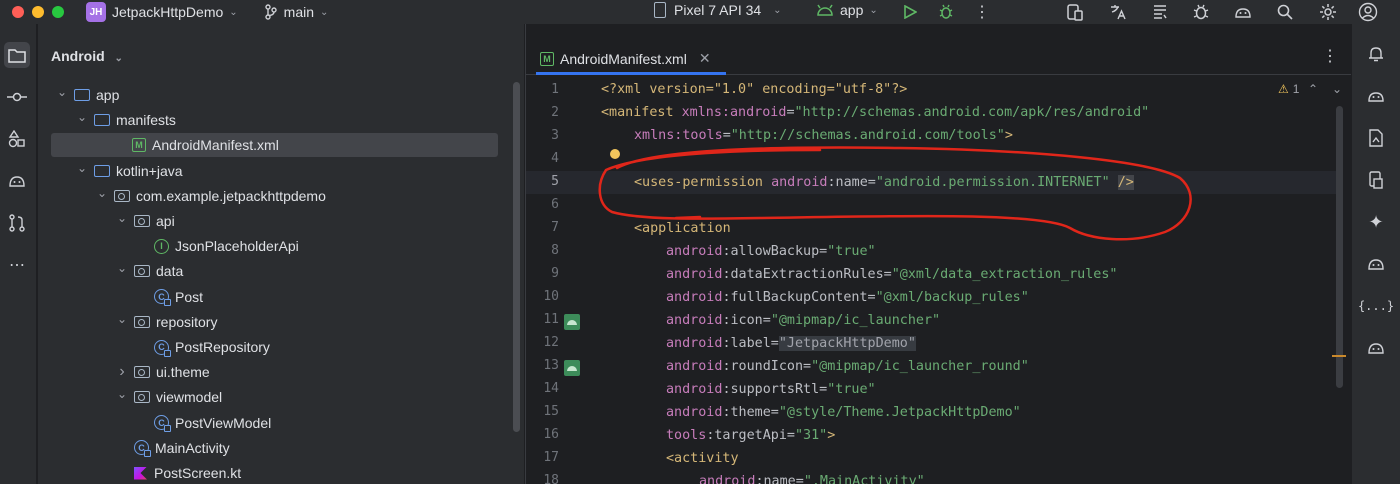  I want to click on tree-item: ⌄ kotlin+java, so click(129, 171).